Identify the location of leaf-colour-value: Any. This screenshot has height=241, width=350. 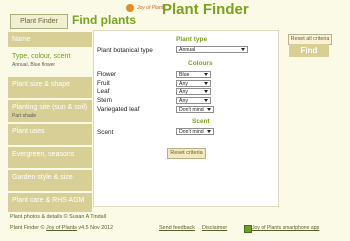
(183, 92).